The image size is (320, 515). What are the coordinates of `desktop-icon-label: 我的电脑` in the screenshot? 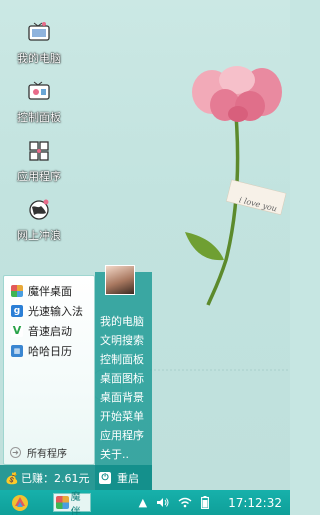 It's located at (39, 58).